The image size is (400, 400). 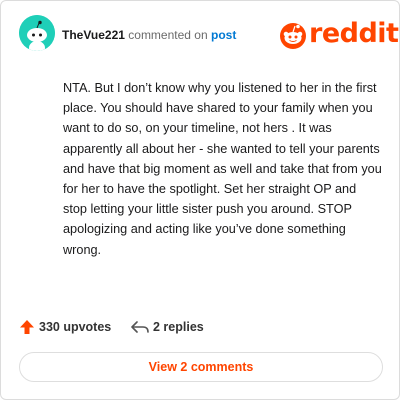 I want to click on username-link: TheVue221, so click(x=93, y=35).